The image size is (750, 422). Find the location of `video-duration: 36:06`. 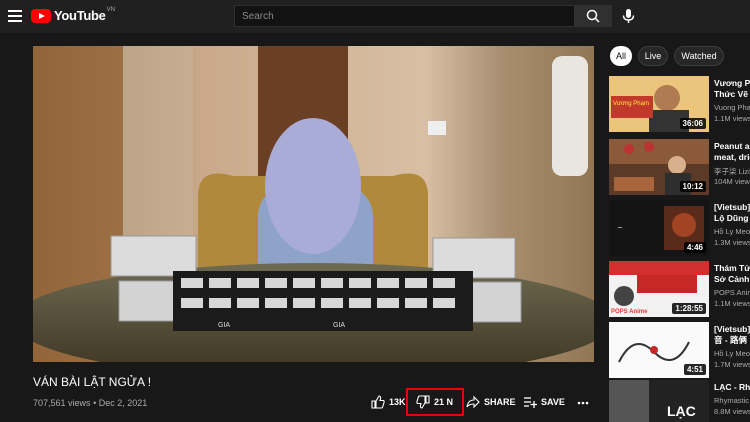

video-duration: 36:06 is located at coordinates (692, 123).